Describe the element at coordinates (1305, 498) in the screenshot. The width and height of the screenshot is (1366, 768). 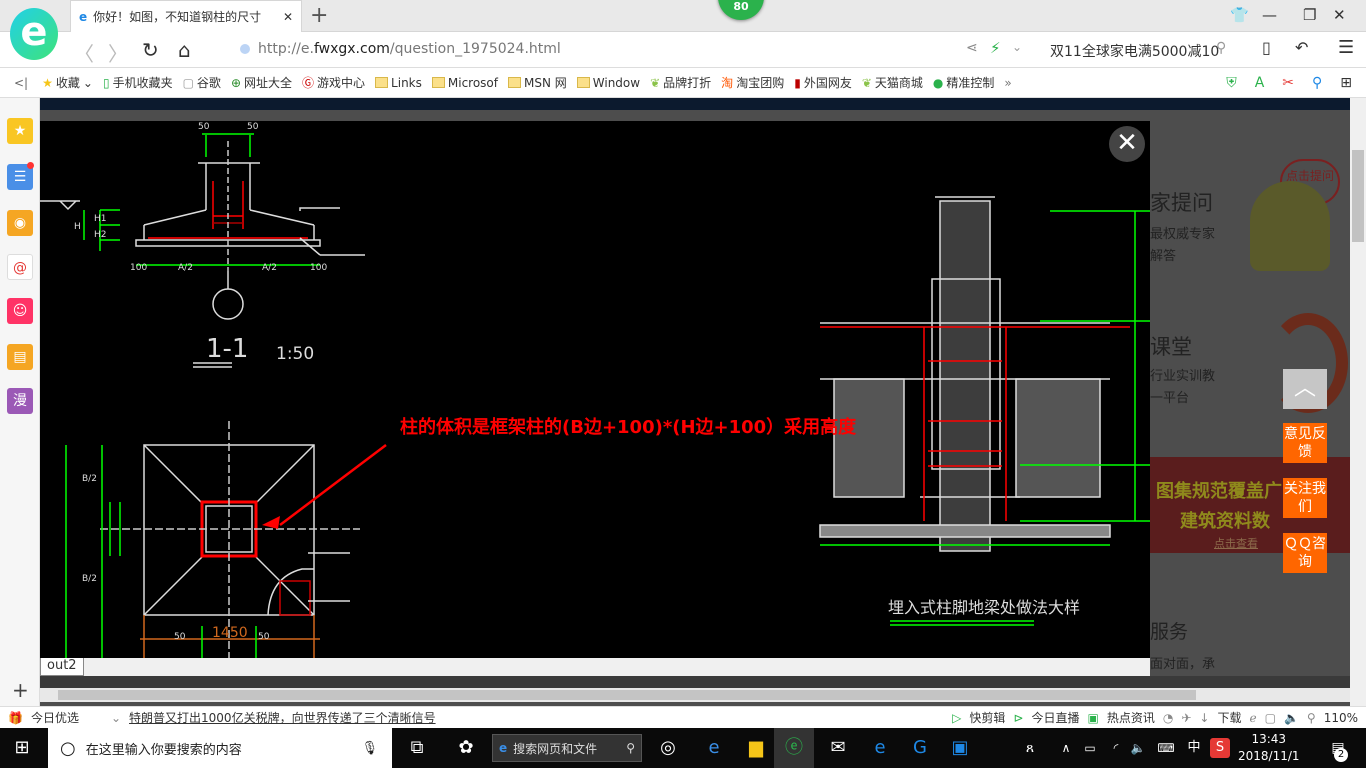
I see `follow-button: 关注我们` at that location.